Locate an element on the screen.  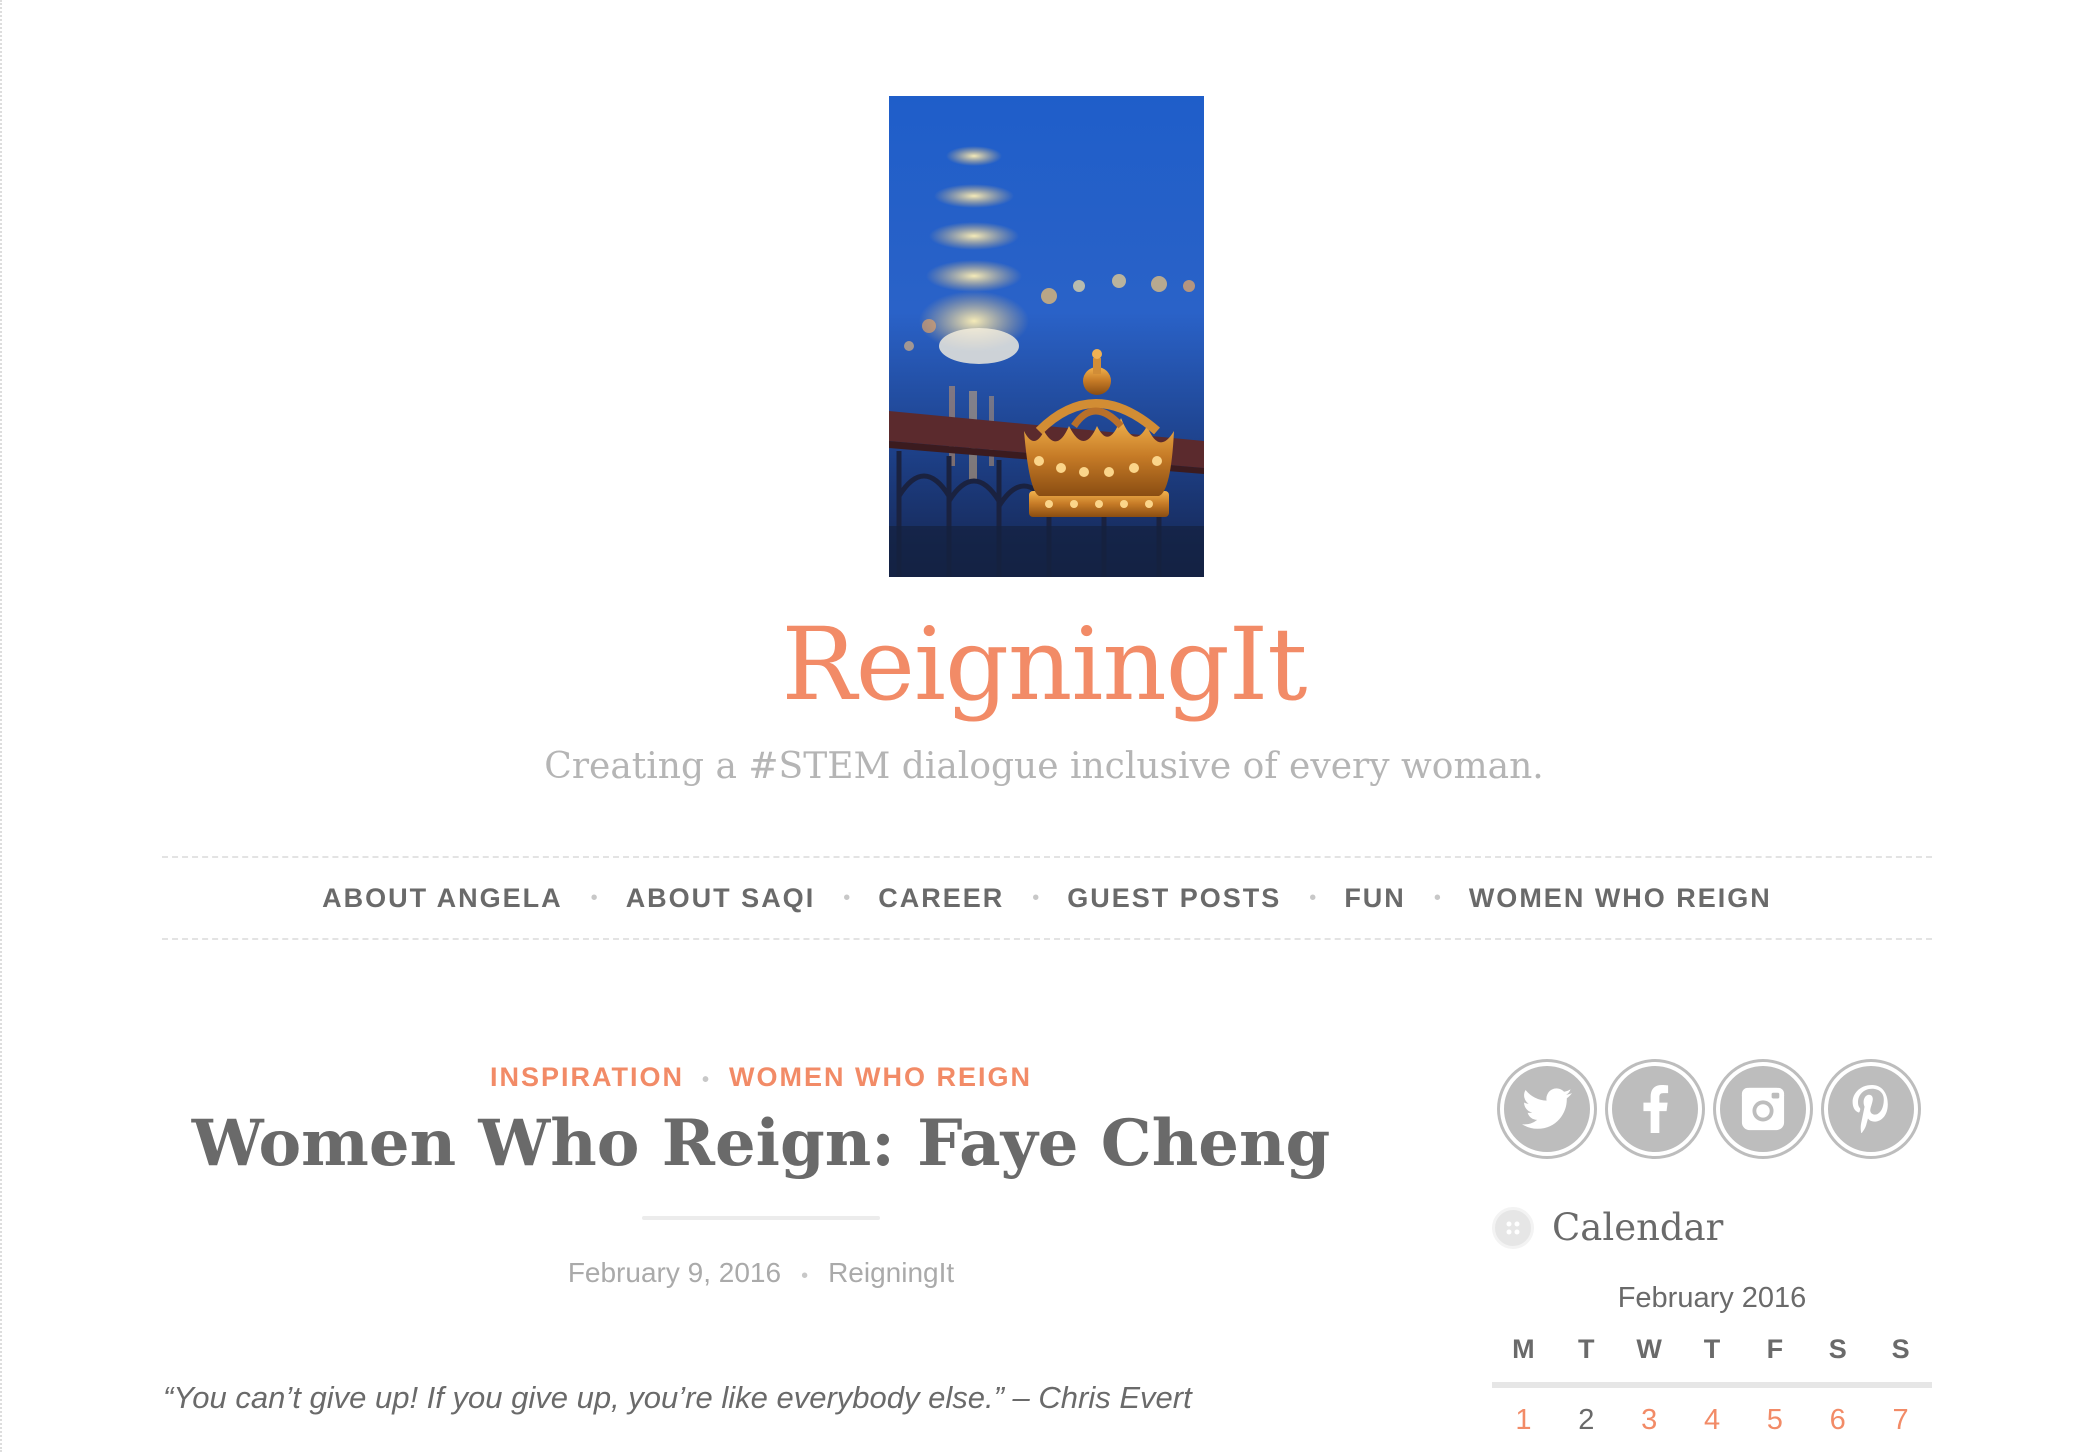
calendar-day-link: 5 is located at coordinates (1774, 1420).